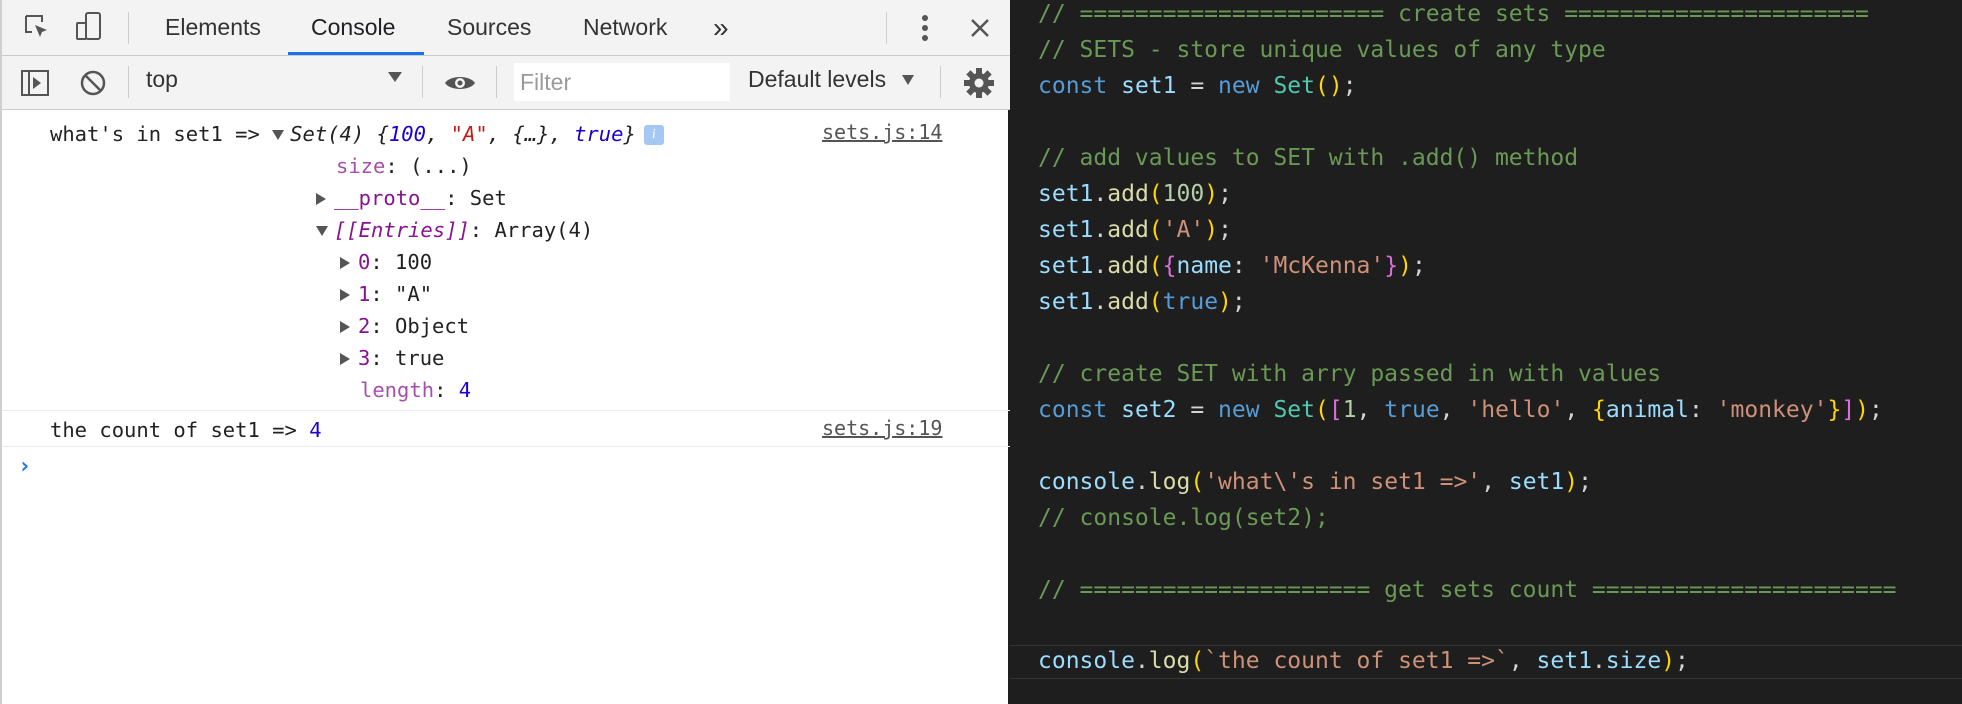 The height and width of the screenshot is (704, 1962). What do you see at coordinates (721, 27) in the screenshot?
I see `more-tabs-button: »` at bounding box center [721, 27].